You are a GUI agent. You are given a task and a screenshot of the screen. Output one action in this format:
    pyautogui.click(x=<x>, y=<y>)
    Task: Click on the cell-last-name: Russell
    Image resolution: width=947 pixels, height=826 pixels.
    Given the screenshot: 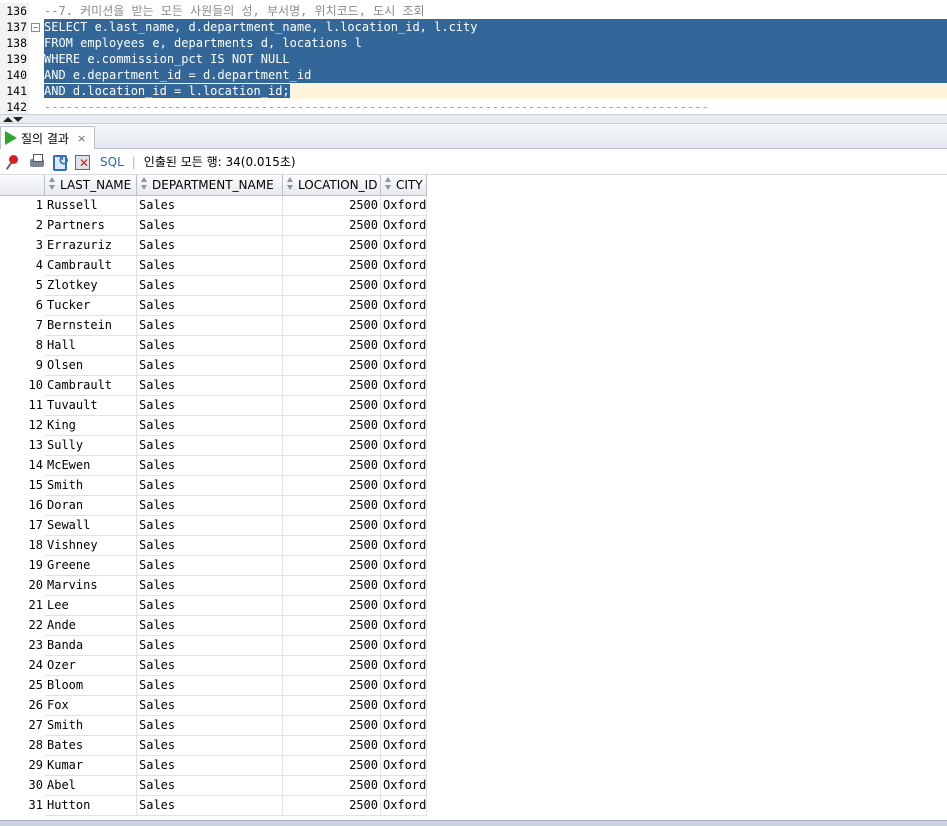 What is the action you would take?
    pyautogui.click(x=91, y=206)
    